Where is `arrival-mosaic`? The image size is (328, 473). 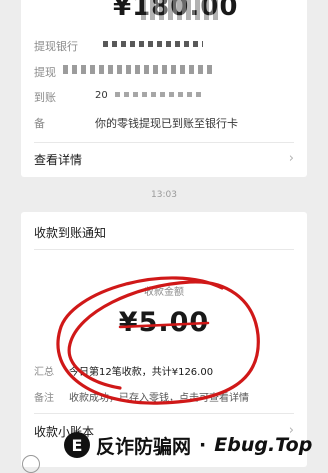
arrival-mosaic is located at coordinates (160, 94).